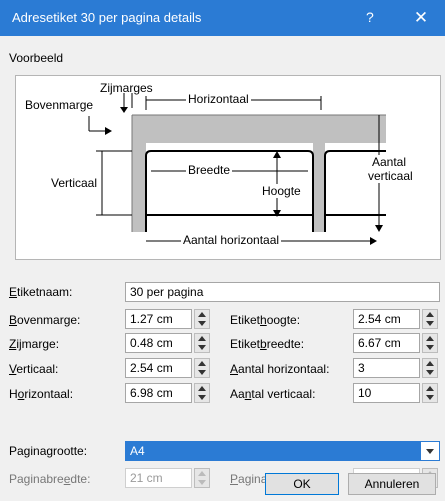 This screenshot has width=445, height=501. I want to click on title-bar: Adresetiket 30 per pagina details ? ✕, so click(222, 18).